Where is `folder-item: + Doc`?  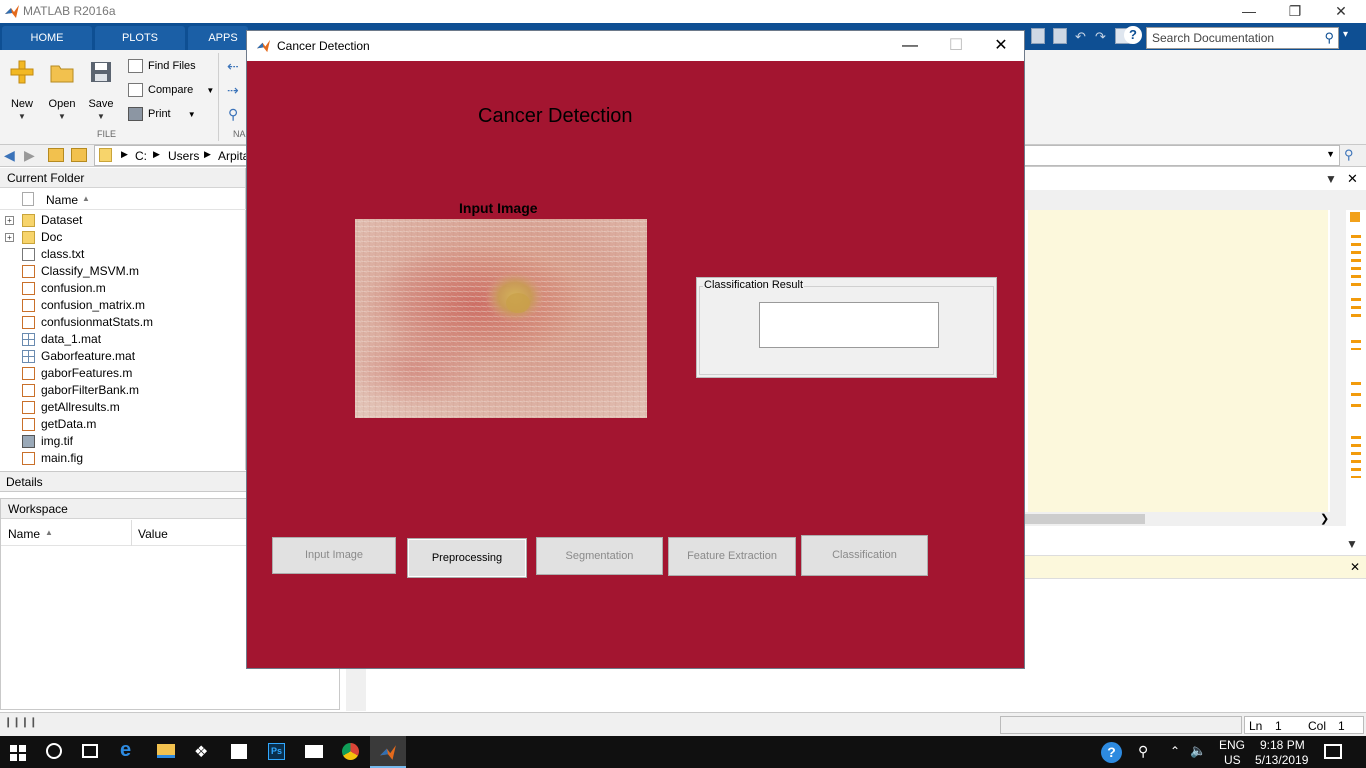
folder-item: + Doc is located at coordinates (123, 237).